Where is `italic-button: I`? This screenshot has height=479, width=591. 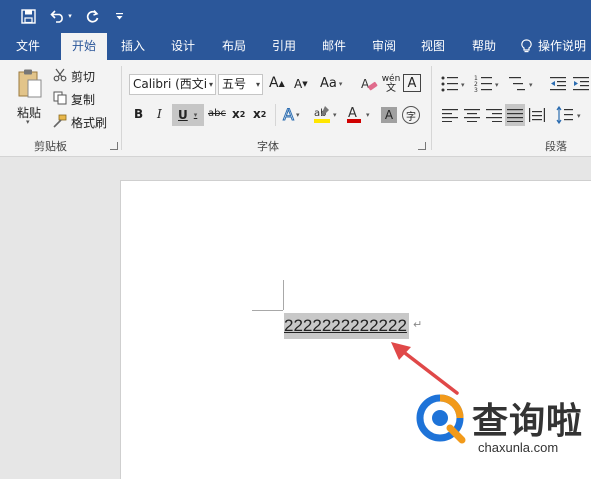 italic-button: I is located at coordinates (159, 114).